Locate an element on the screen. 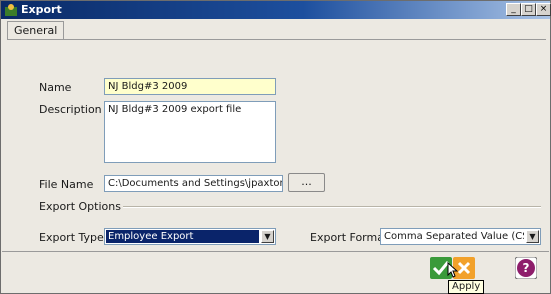  description-label: Description is located at coordinates (70, 109).